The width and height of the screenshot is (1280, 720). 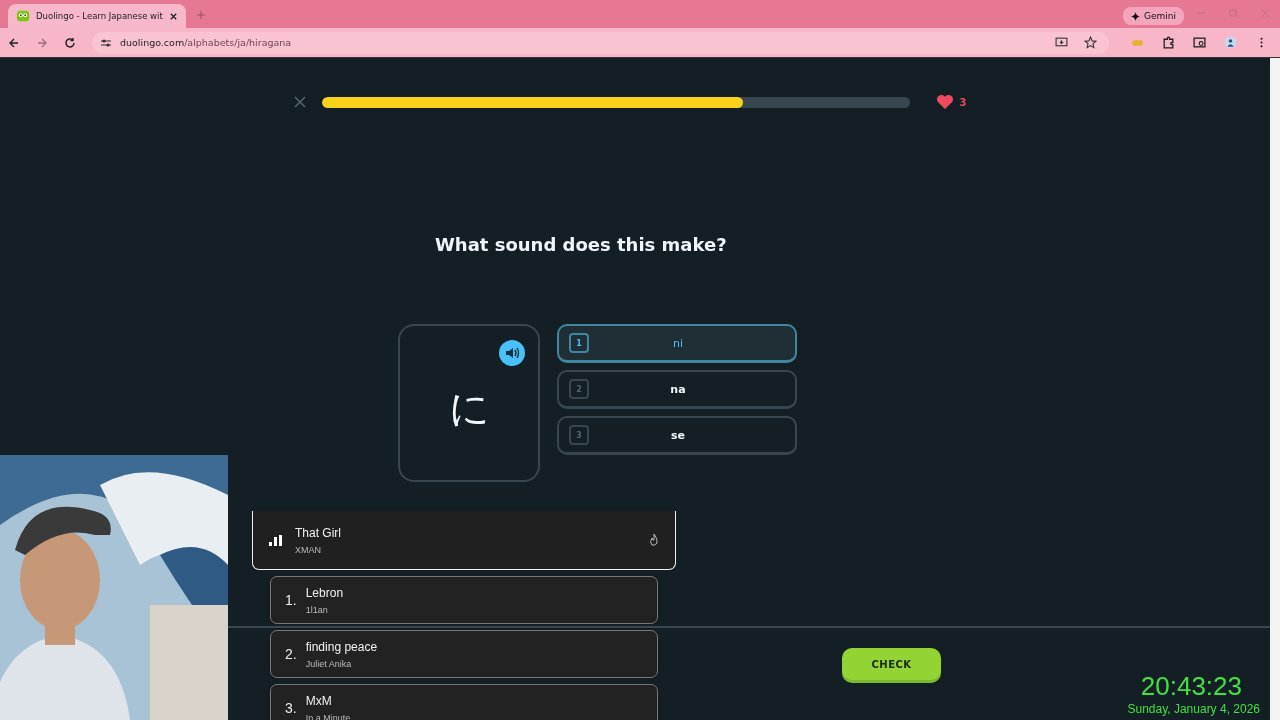 I want to click on url-text: duolingo.com/alphabets/ja/hiragana, so click(x=206, y=42).